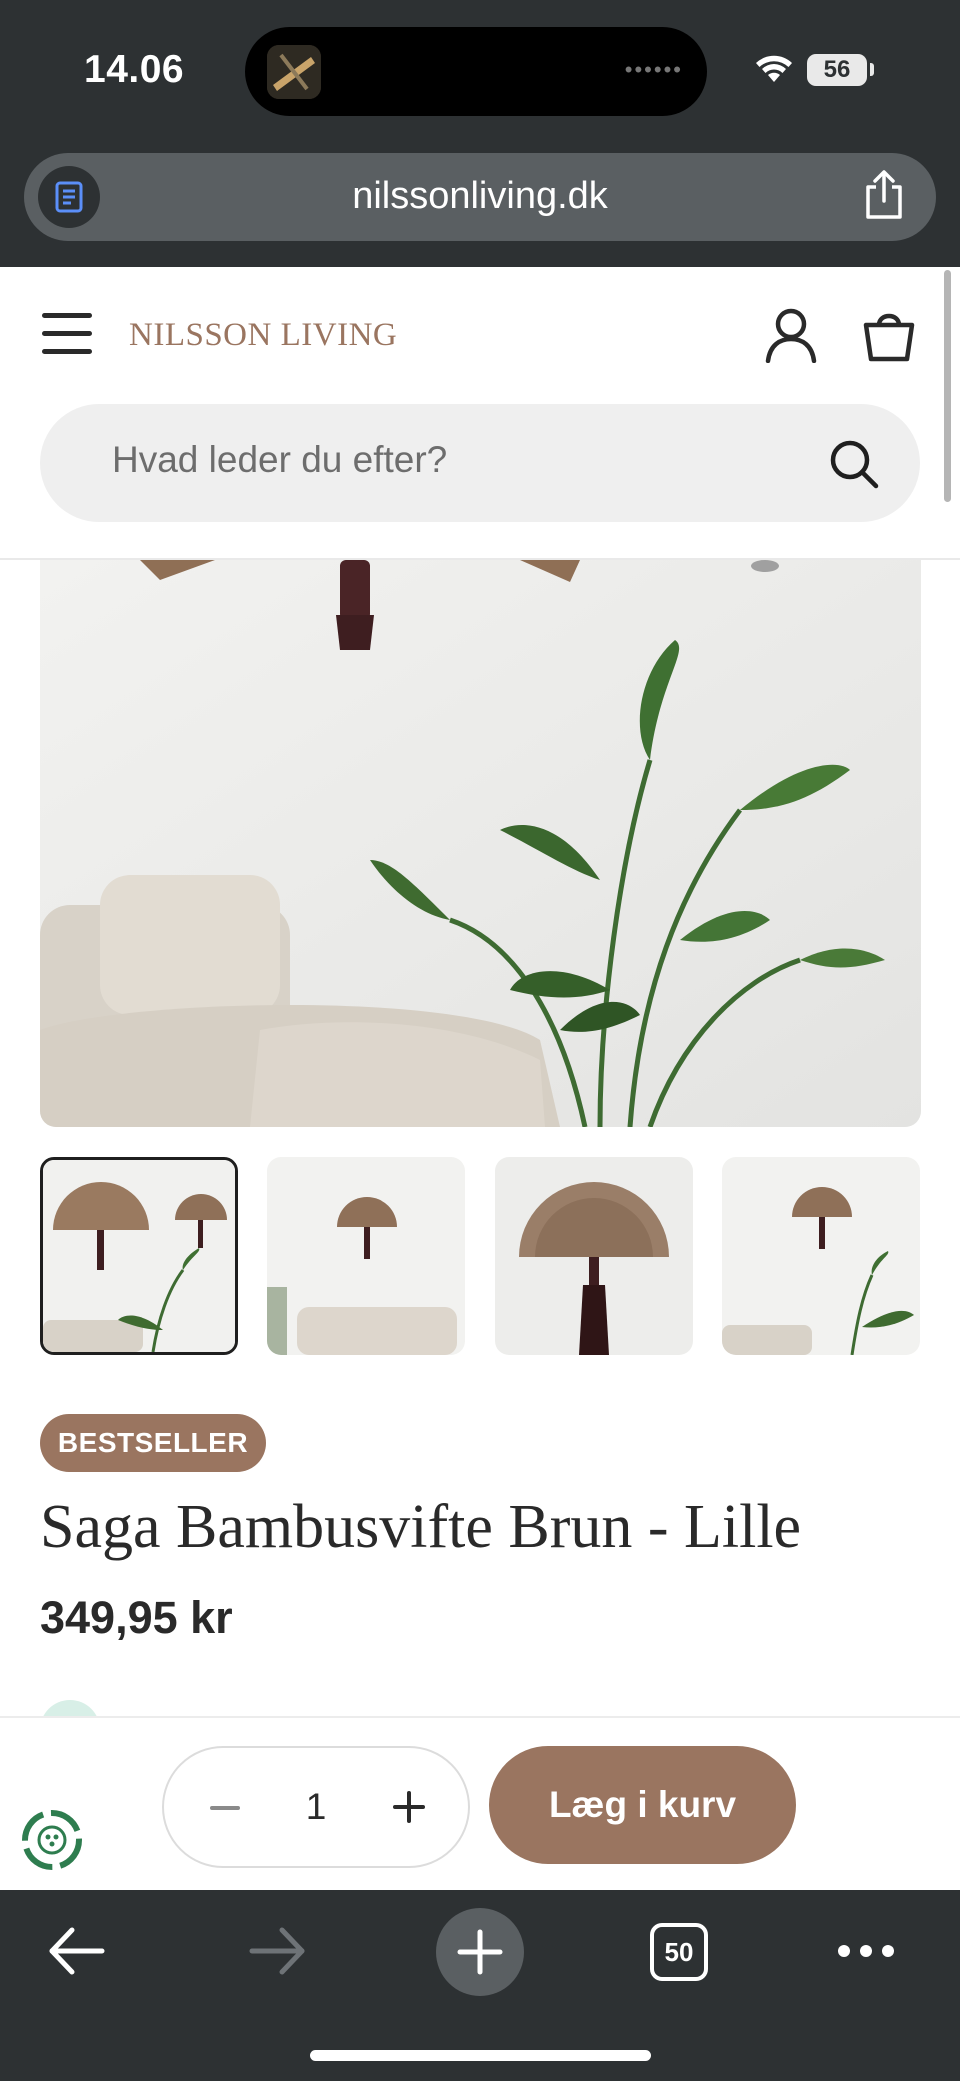  What do you see at coordinates (821, 1256) in the screenshot?
I see `thumb-fan-with-plant` at bounding box center [821, 1256].